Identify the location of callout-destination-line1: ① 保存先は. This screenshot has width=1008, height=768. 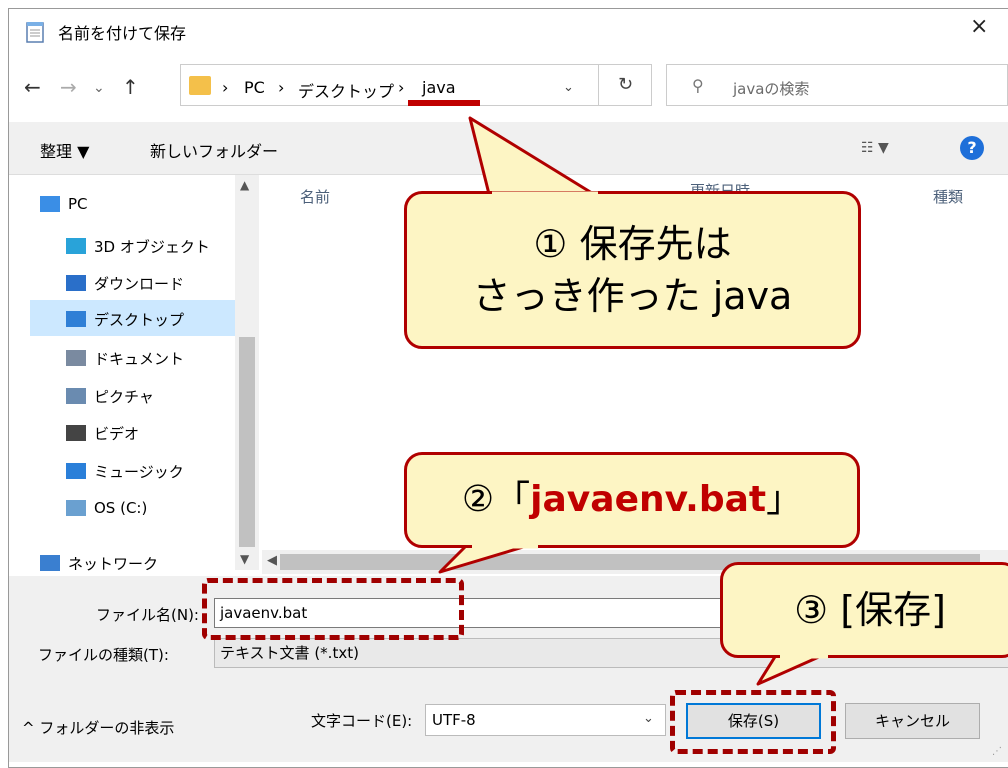
(632, 244).